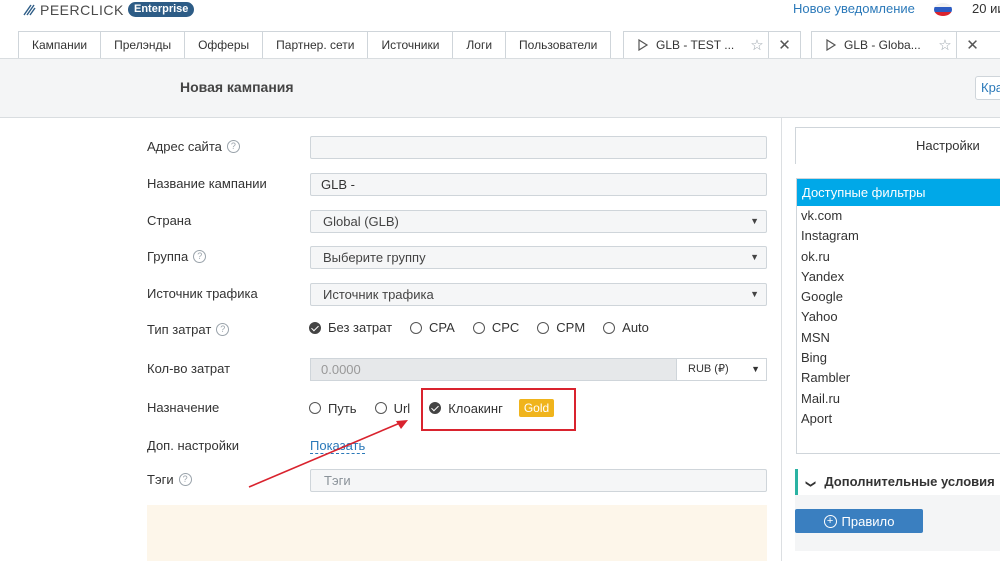  Describe the element at coordinates (898, 297) in the screenshot. I see `filter-item: Google` at that location.